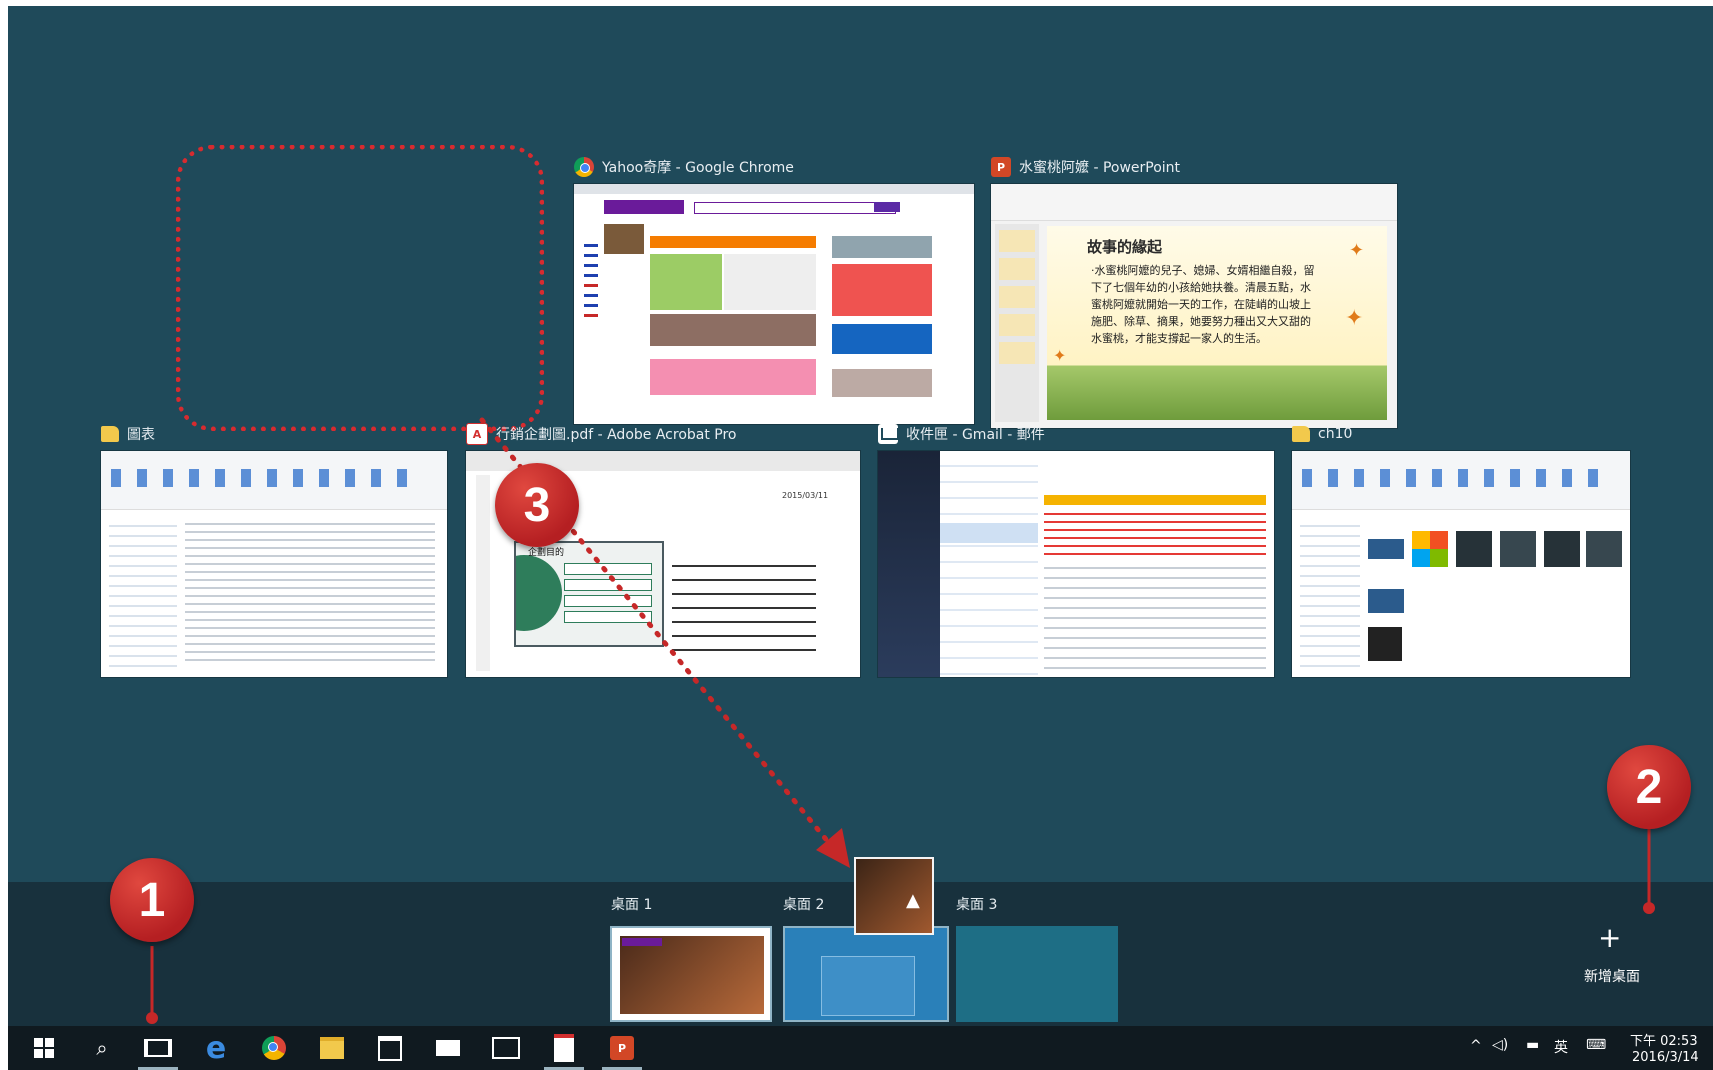 The image size is (1713, 1070). I want to click on task-view-icon, so click(158, 1048).